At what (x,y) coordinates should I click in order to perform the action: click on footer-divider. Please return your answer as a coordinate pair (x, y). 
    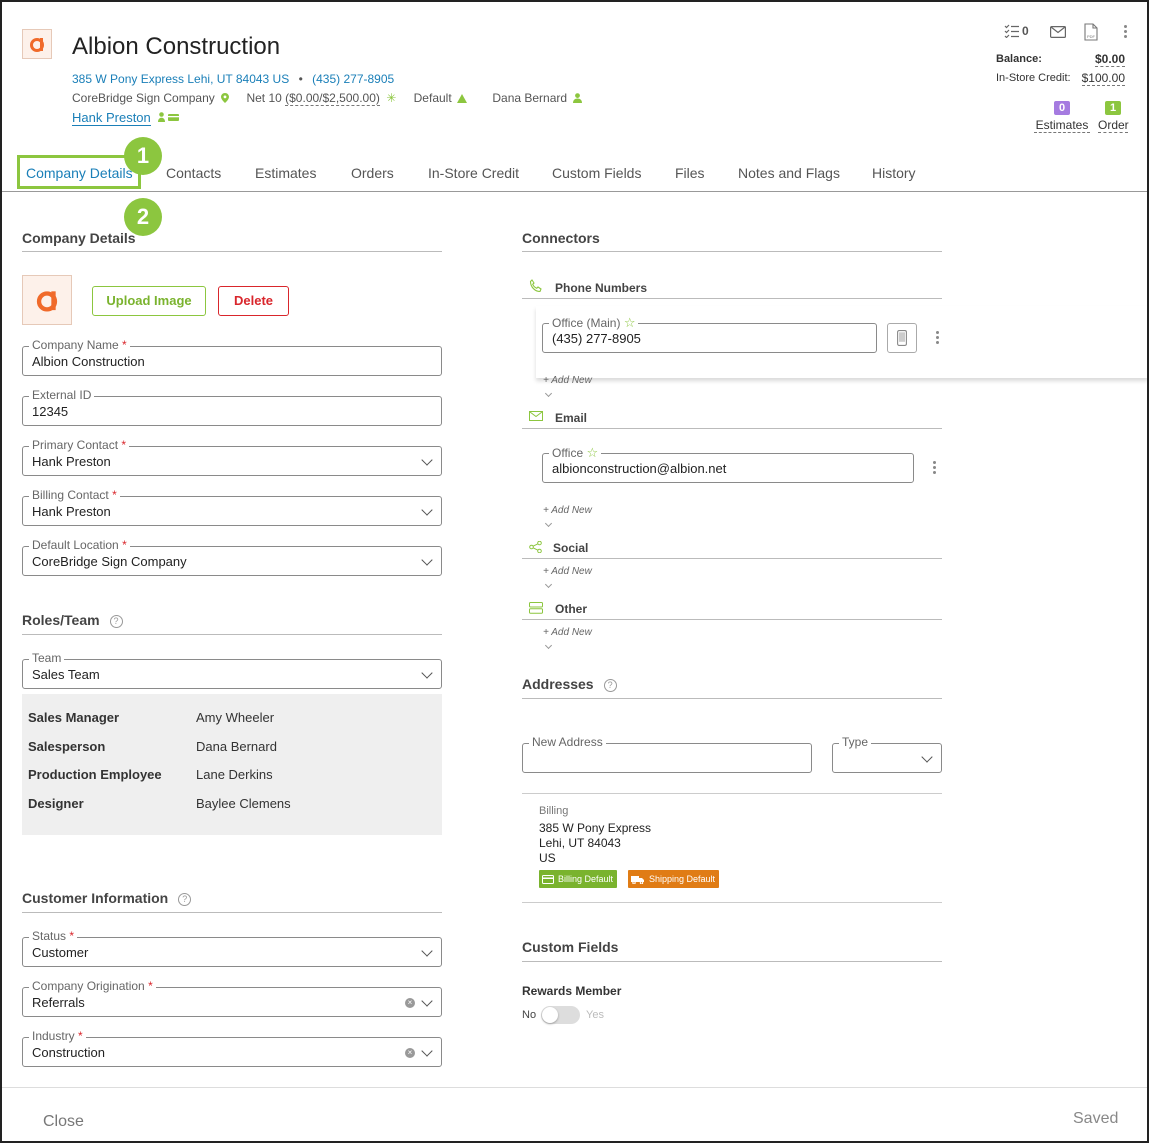
    Looking at the image, I should click on (574, 1087).